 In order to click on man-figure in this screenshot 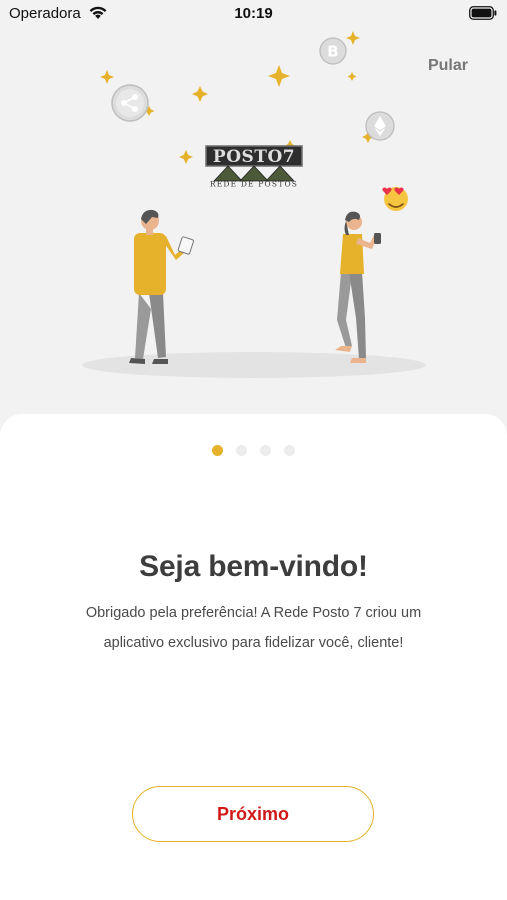, I will do `click(161, 286)`.